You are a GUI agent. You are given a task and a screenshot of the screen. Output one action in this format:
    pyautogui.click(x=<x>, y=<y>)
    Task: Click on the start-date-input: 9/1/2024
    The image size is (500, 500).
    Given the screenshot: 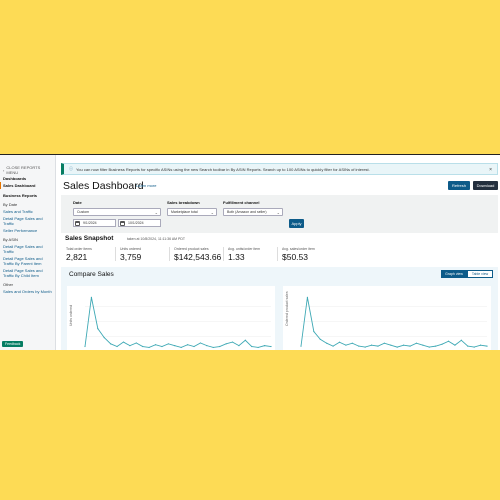 What is the action you would take?
    pyautogui.click(x=94, y=223)
    